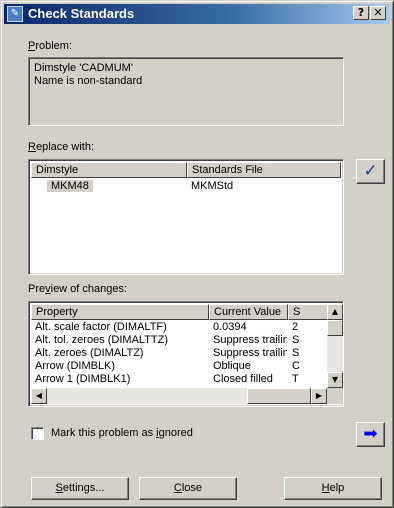 Image resolution: width=394 pixels, height=508 pixels. Describe the element at coordinates (81, 13) in the screenshot. I see `window-title: Check Standards` at that location.